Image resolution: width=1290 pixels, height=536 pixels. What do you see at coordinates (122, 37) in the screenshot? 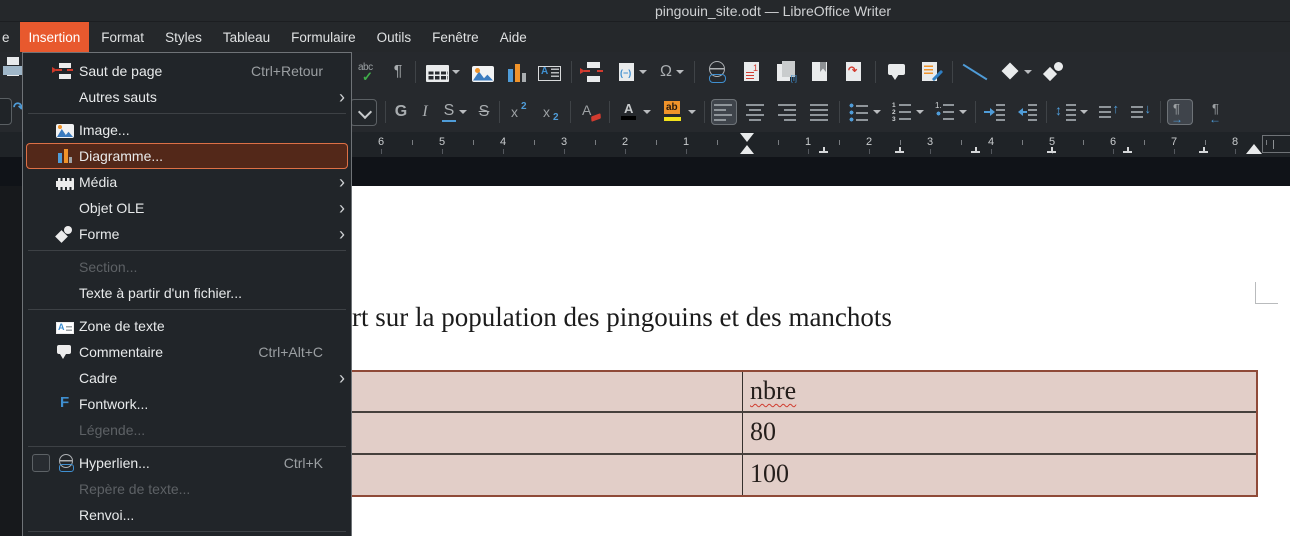
I see `menubar-item-format: Format` at bounding box center [122, 37].